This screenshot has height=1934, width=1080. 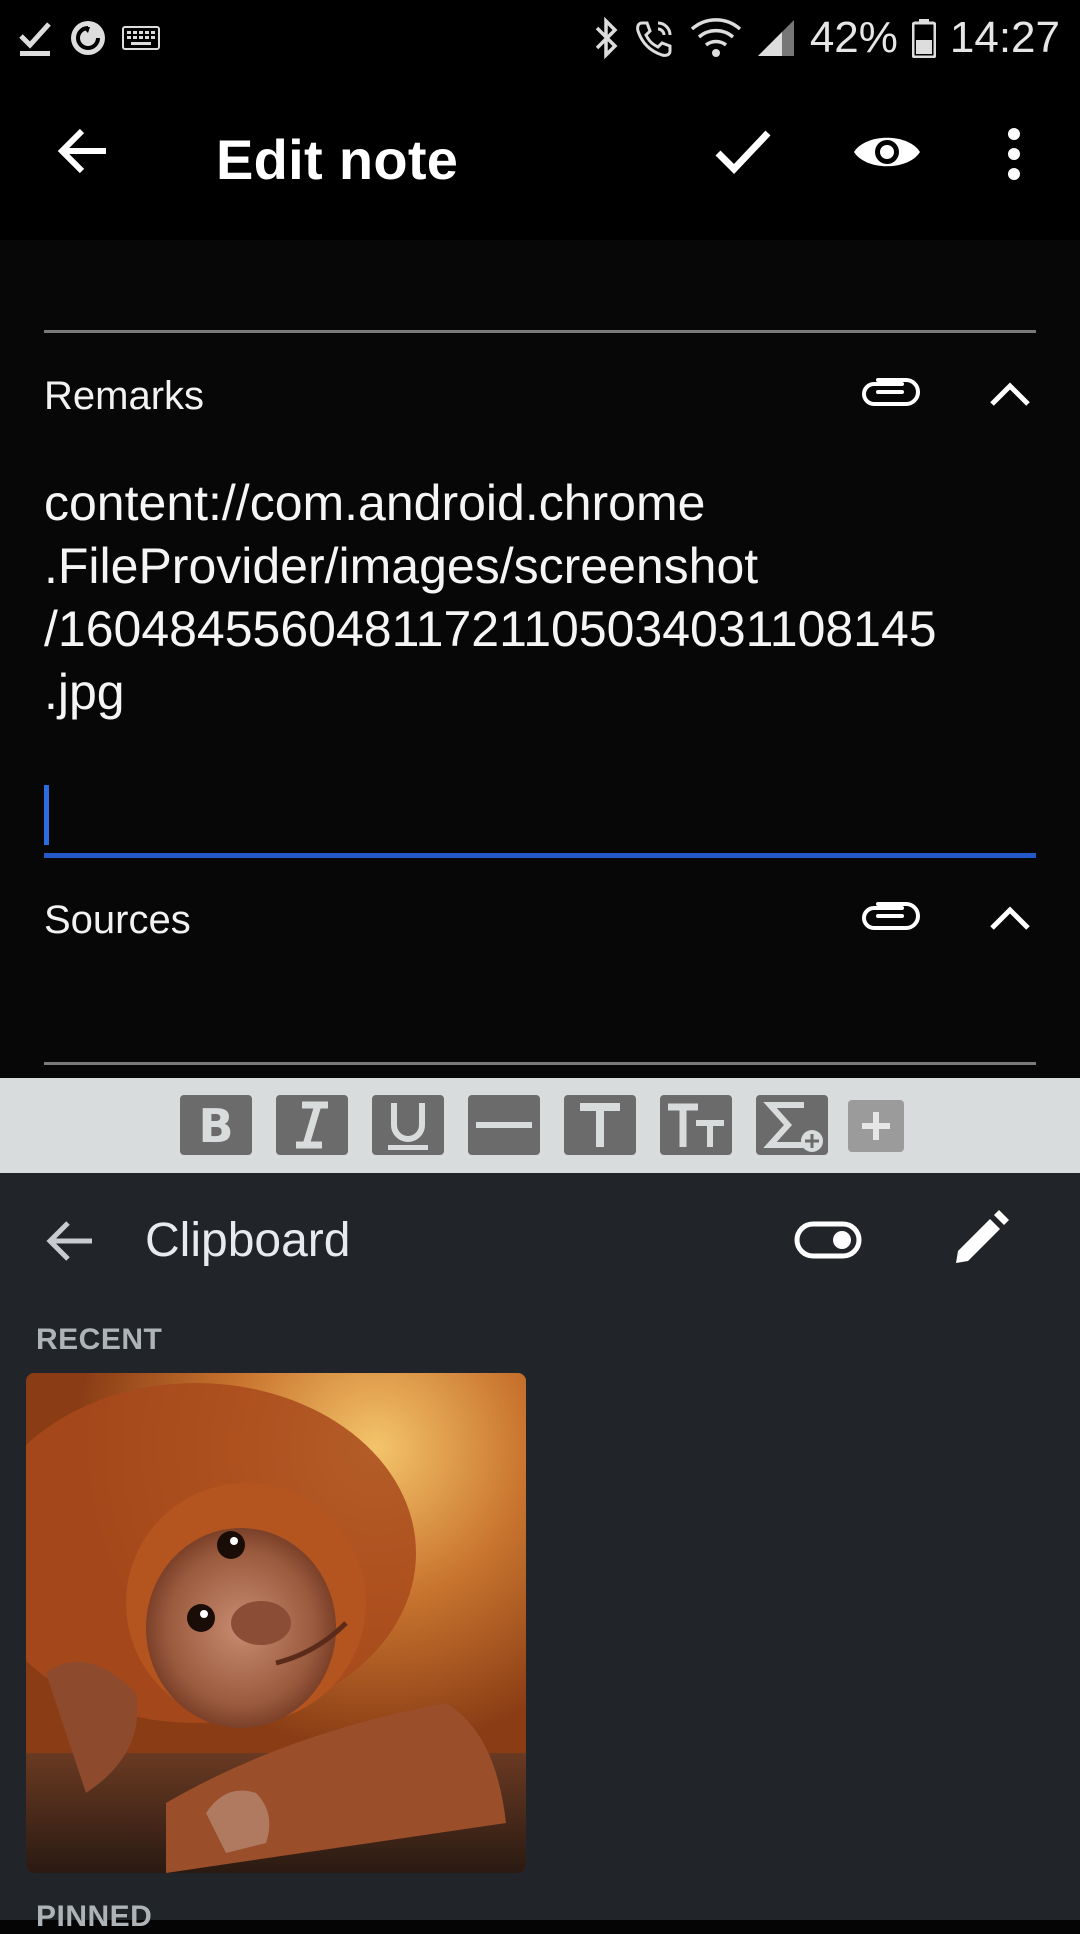 I want to click on divider, so click(x=540, y=331).